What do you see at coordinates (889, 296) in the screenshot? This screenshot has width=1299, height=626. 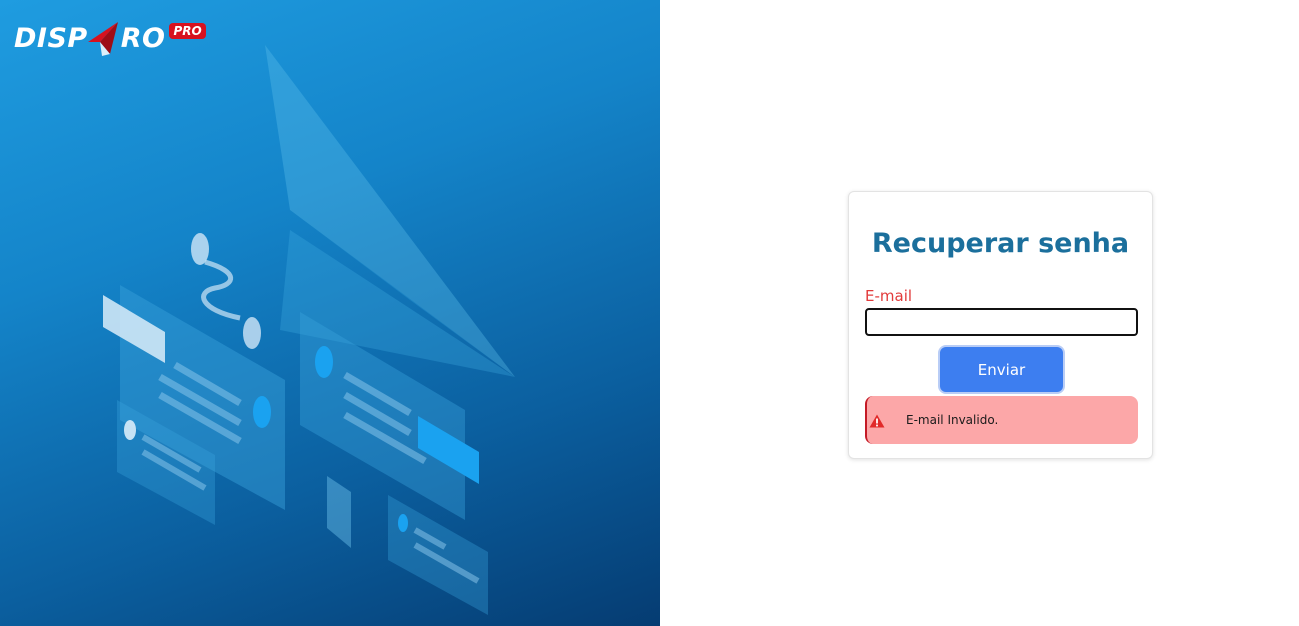 I see `email-label: E-mail` at bounding box center [889, 296].